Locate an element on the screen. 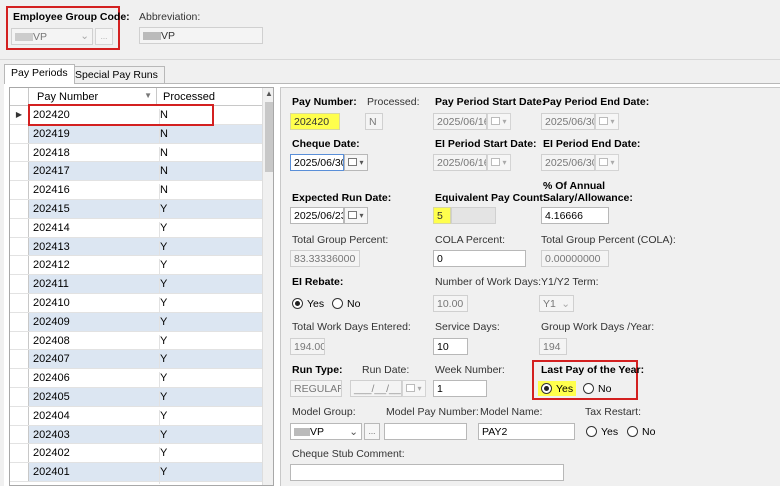 The height and width of the screenshot is (486, 780). table-row: 202409 Y is located at coordinates (136, 323).